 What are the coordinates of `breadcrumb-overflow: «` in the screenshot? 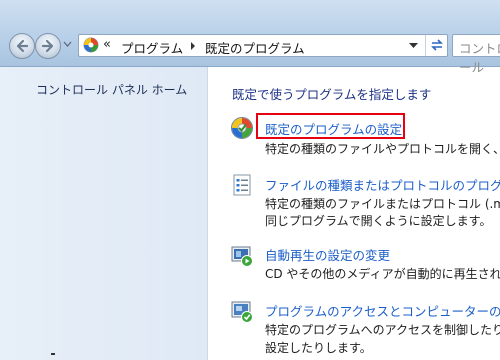 It's located at (107, 44).